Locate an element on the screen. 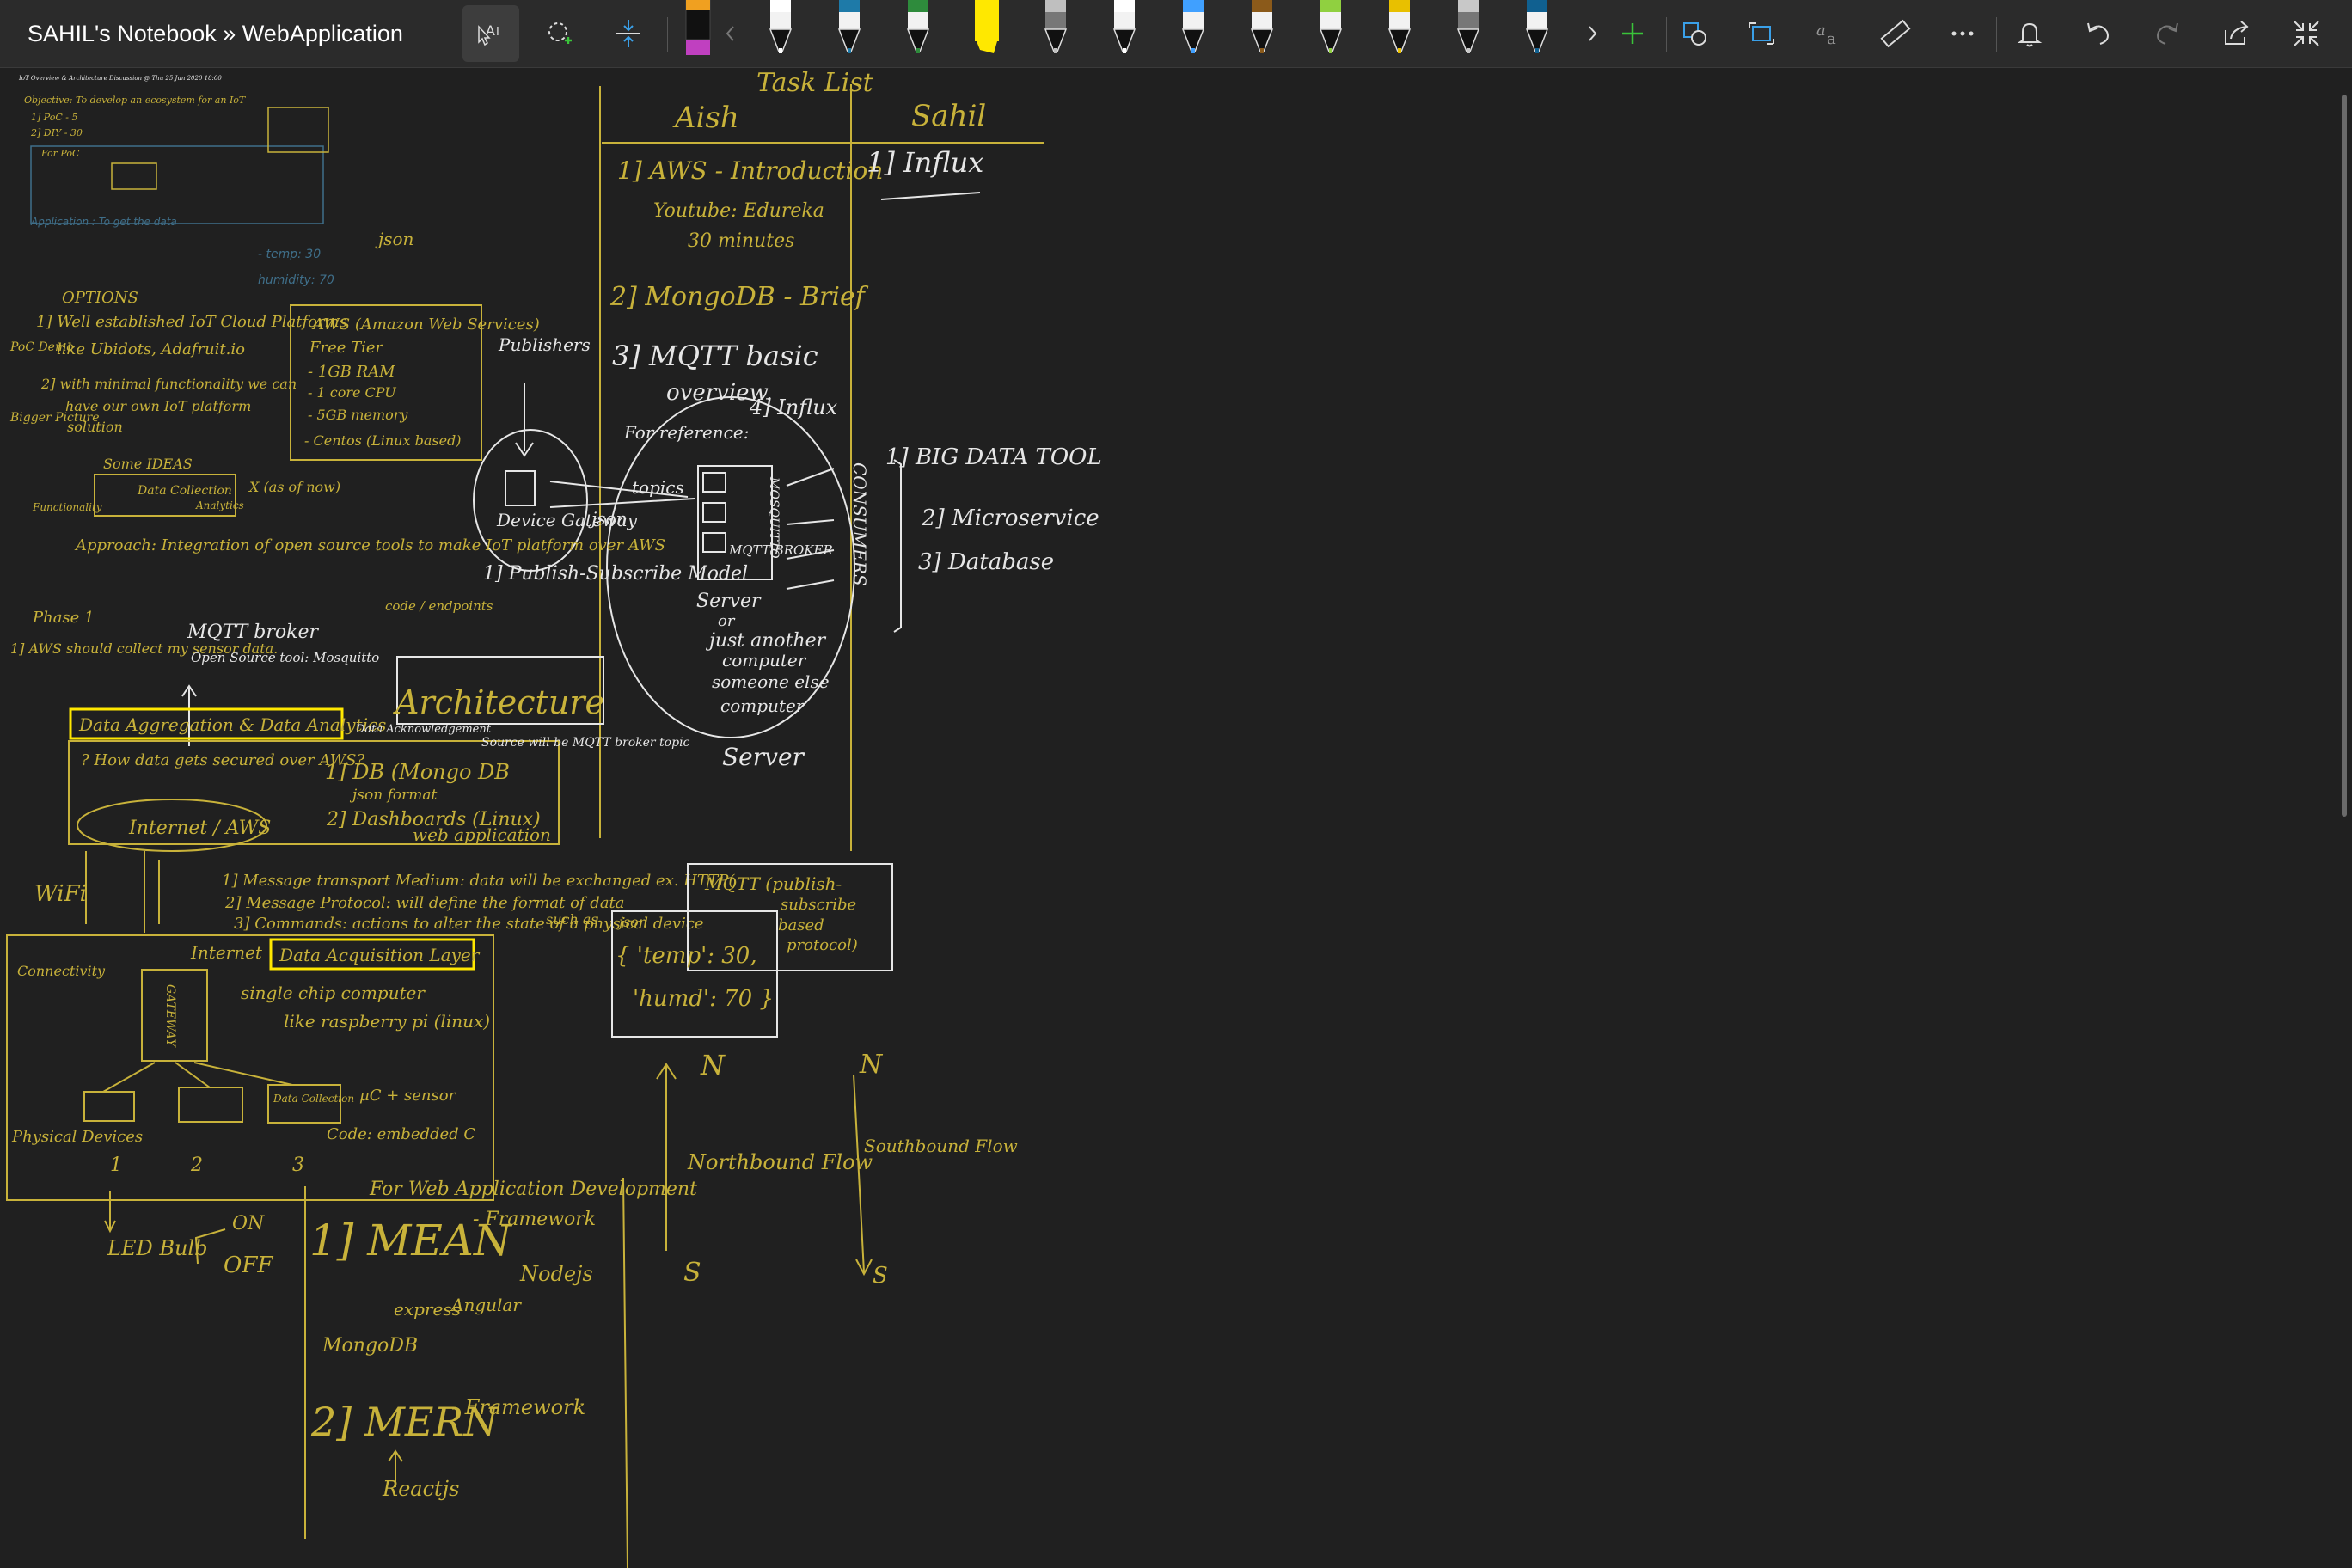  convert-button is located at coordinates (1761, 33).